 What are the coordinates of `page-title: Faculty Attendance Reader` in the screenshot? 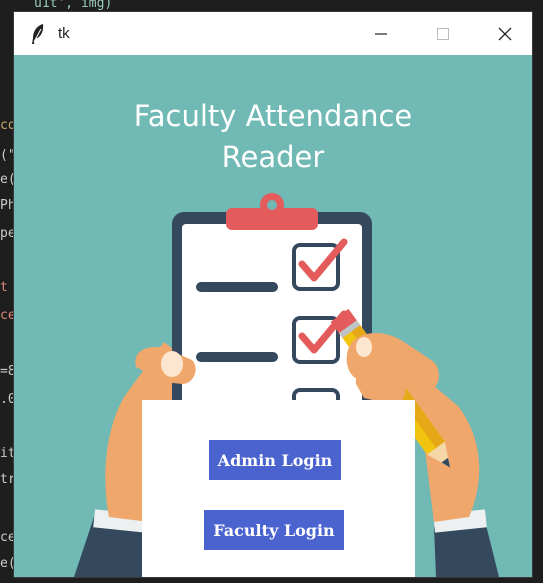 It's located at (273, 137).